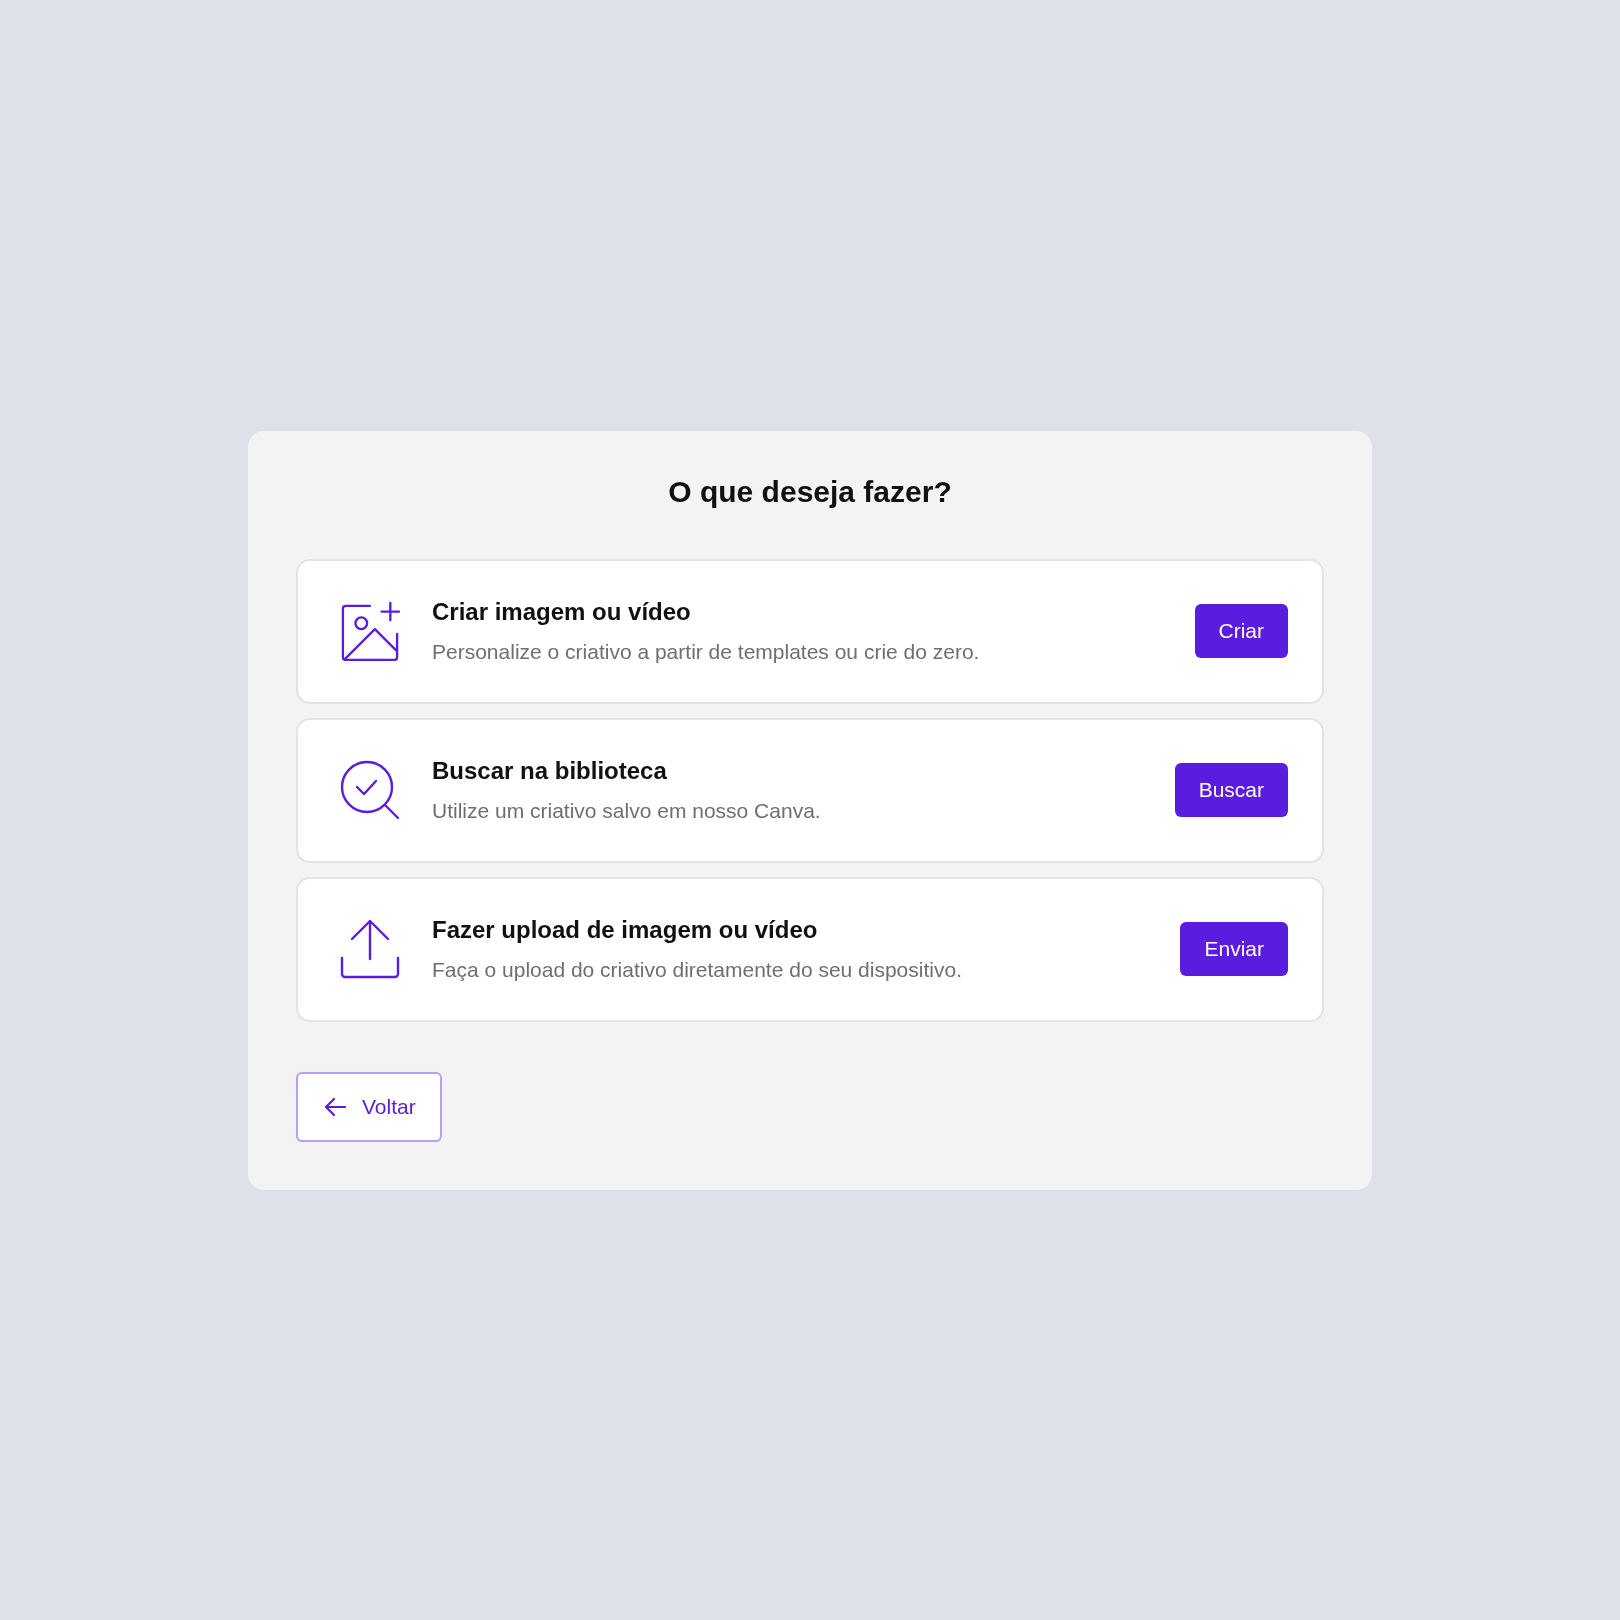  Describe the element at coordinates (370, 631) in the screenshot. I see `image-add-icon` at that location.